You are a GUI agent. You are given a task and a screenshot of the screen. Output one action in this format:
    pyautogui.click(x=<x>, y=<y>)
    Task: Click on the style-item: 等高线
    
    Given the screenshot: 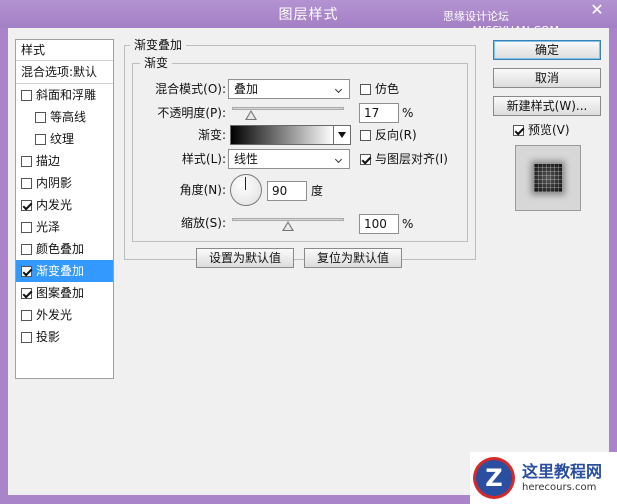 What is the action you would take?
    pyautogui.click(x=64, y=117)
    